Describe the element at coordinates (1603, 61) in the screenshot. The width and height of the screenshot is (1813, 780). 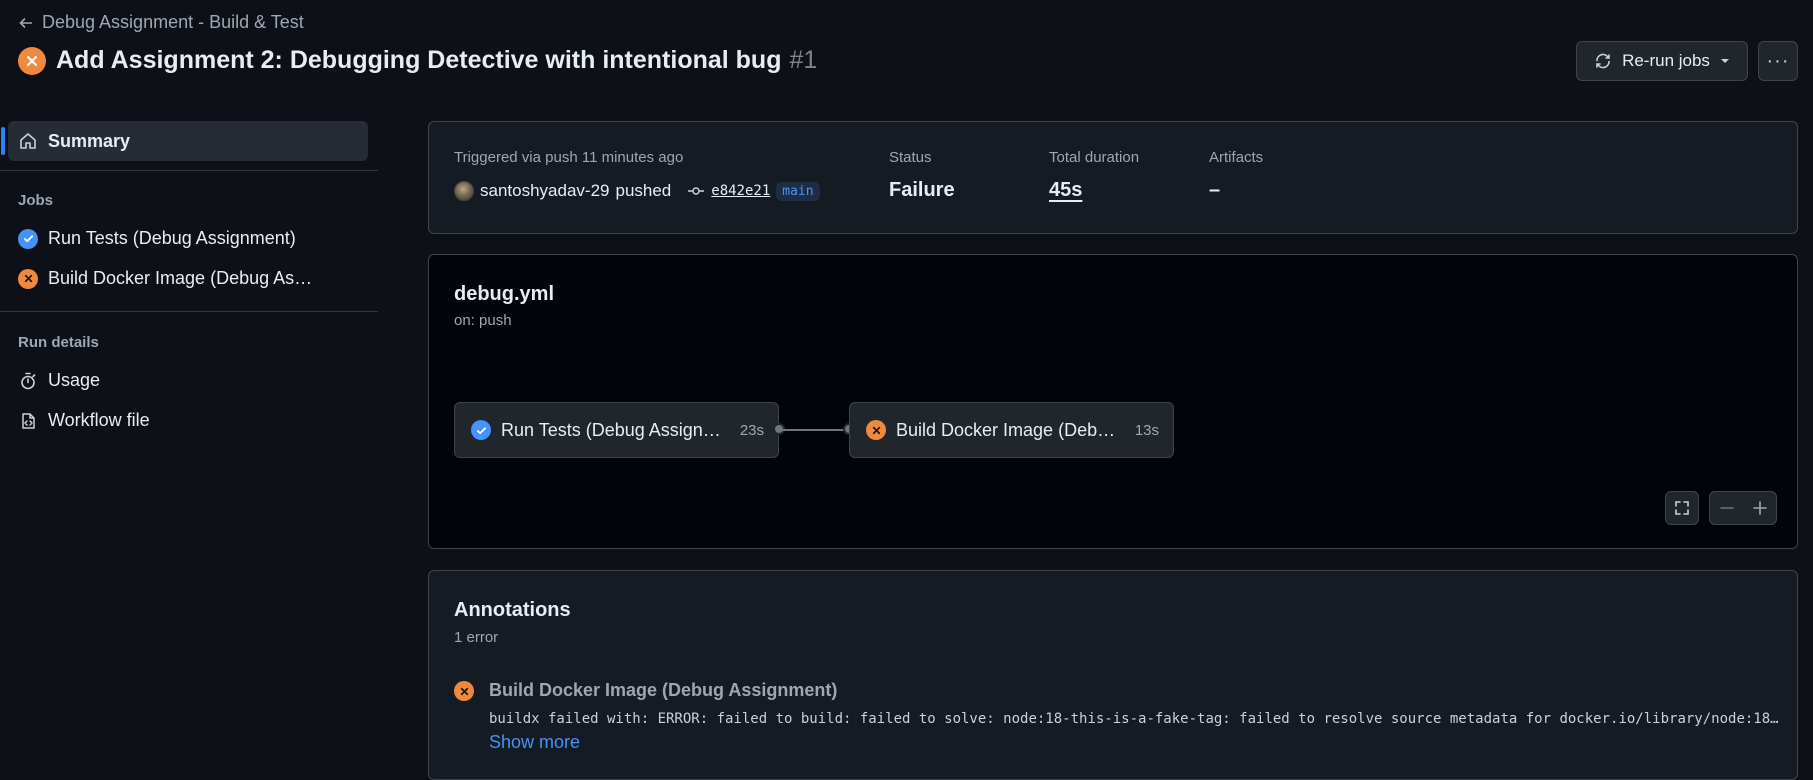
I see `sync-icon` at that location.